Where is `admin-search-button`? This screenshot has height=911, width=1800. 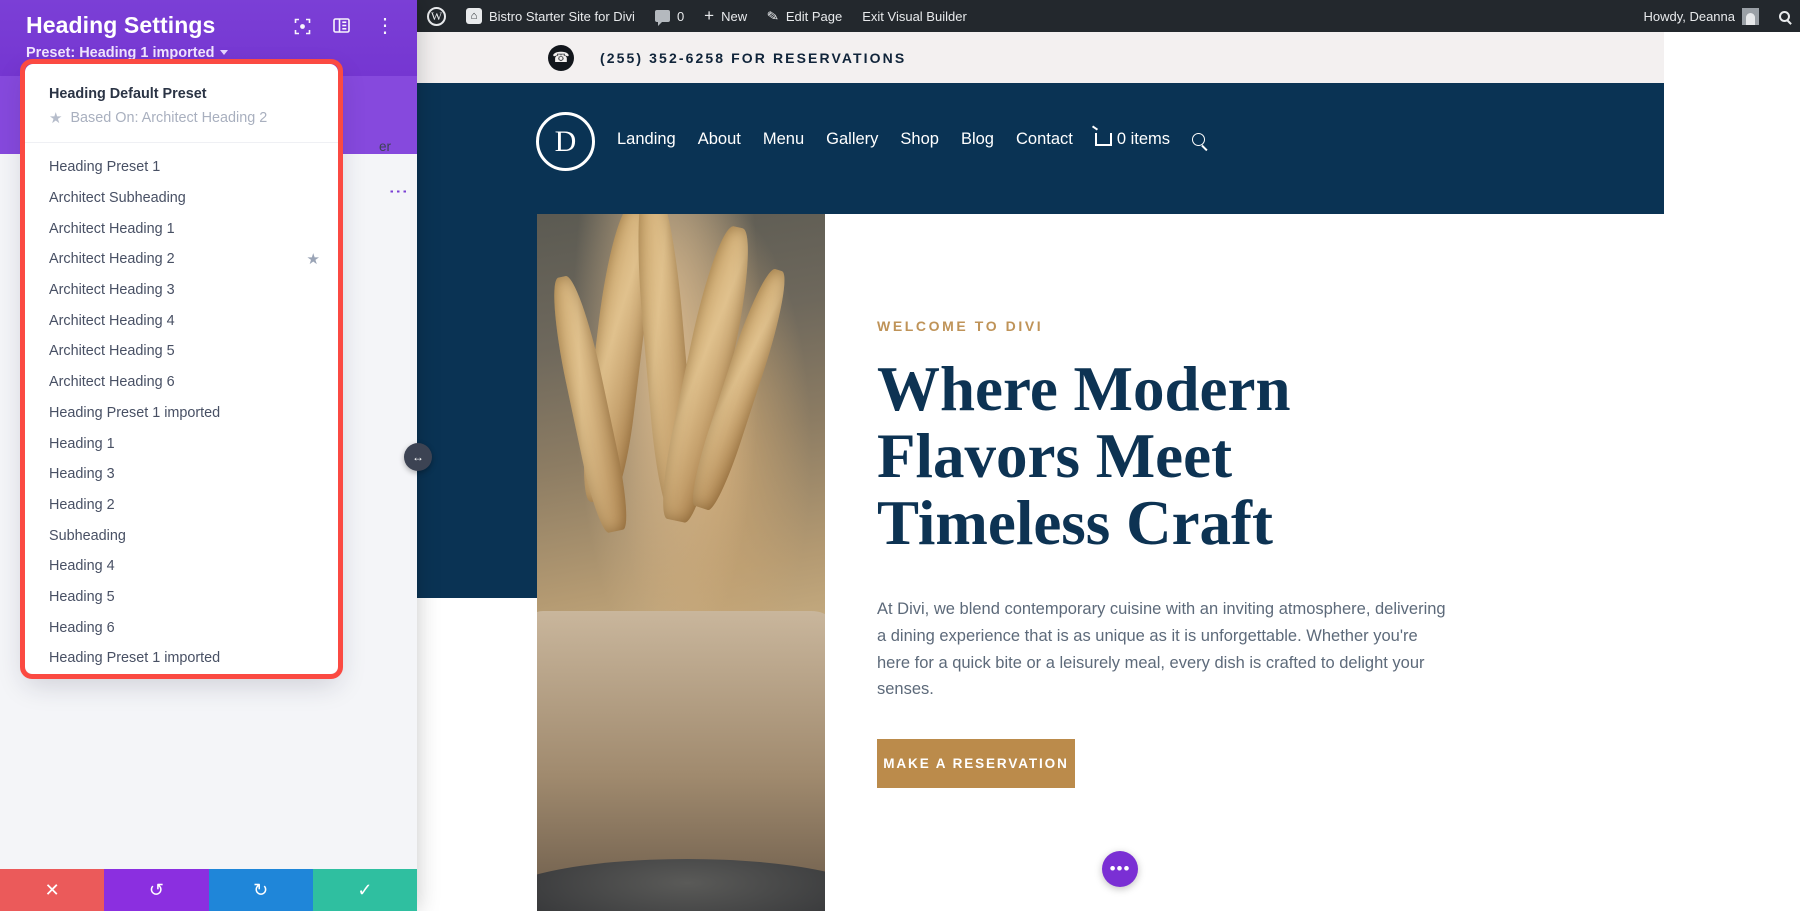 admin-search-button is located at coordinates (1784, 16).